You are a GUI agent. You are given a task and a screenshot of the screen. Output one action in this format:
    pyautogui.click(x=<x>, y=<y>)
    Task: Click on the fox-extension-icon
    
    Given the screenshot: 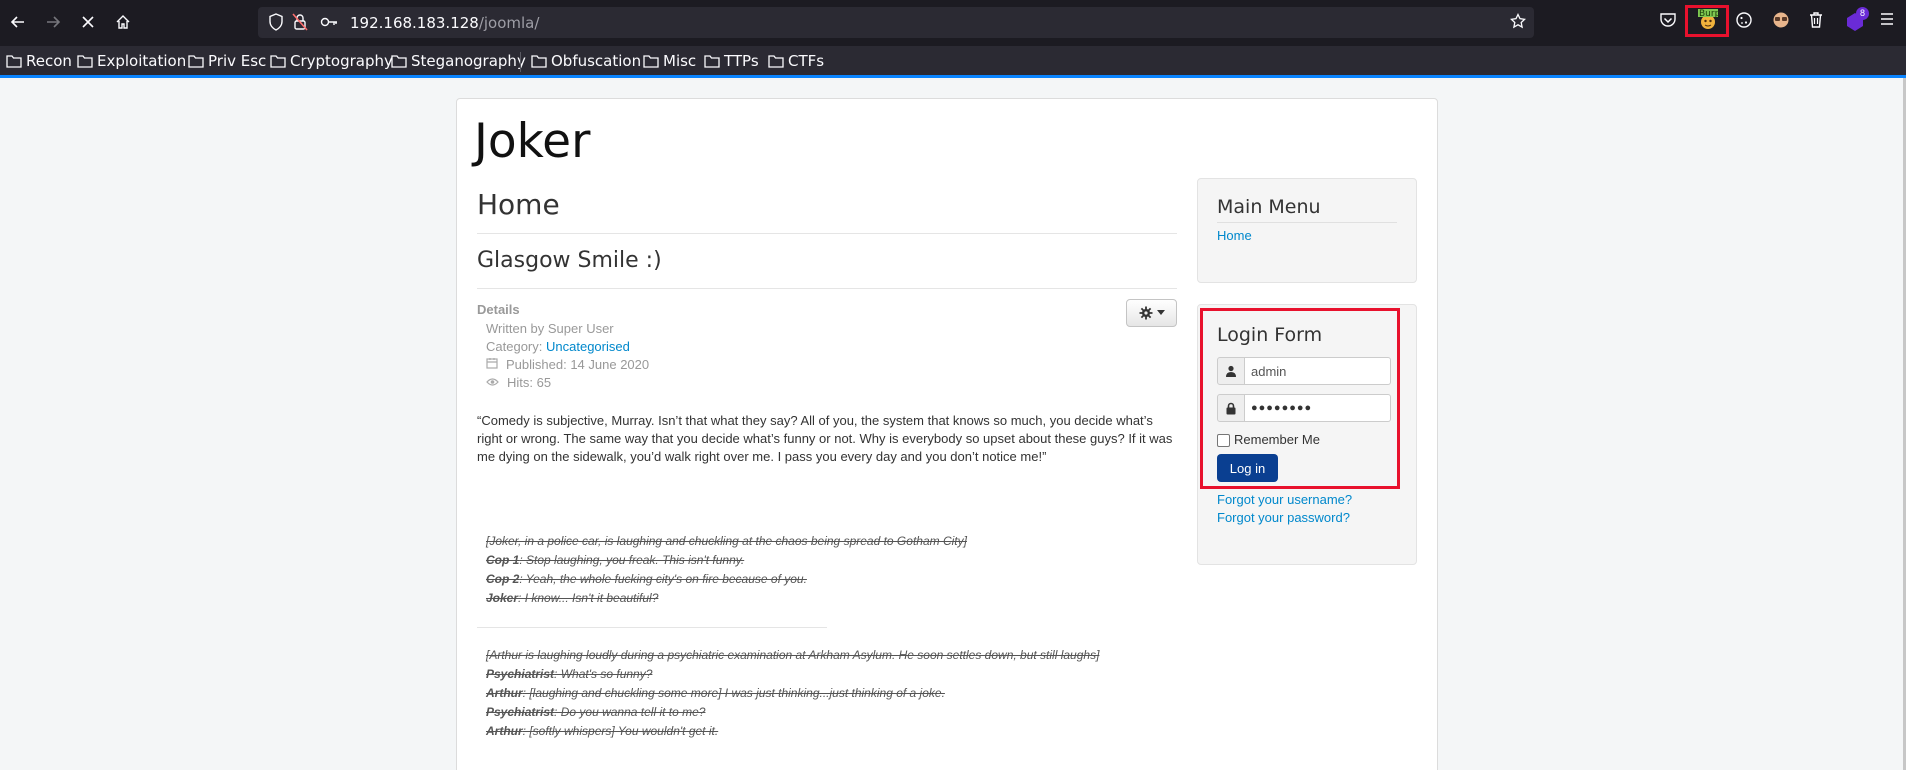 What is the action you would take?
    pyautogui.click(x=1782, y=22)
    